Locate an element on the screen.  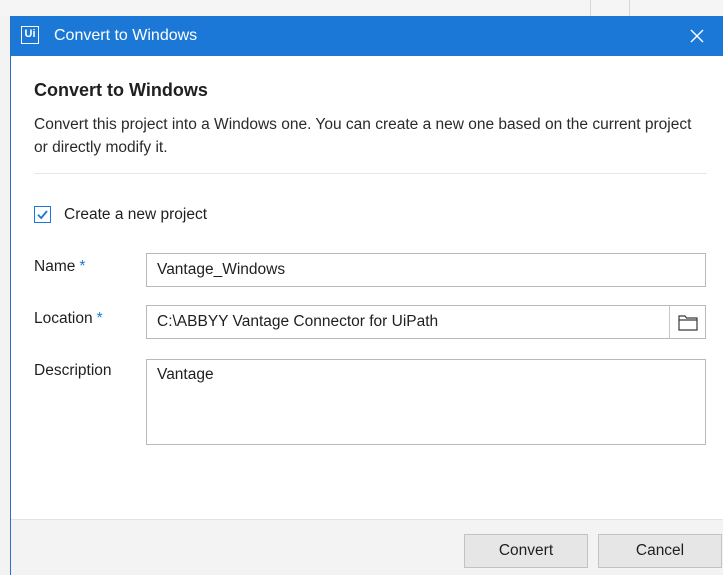
name-input: Vantage_Windows is located at coordinates (426, 270).